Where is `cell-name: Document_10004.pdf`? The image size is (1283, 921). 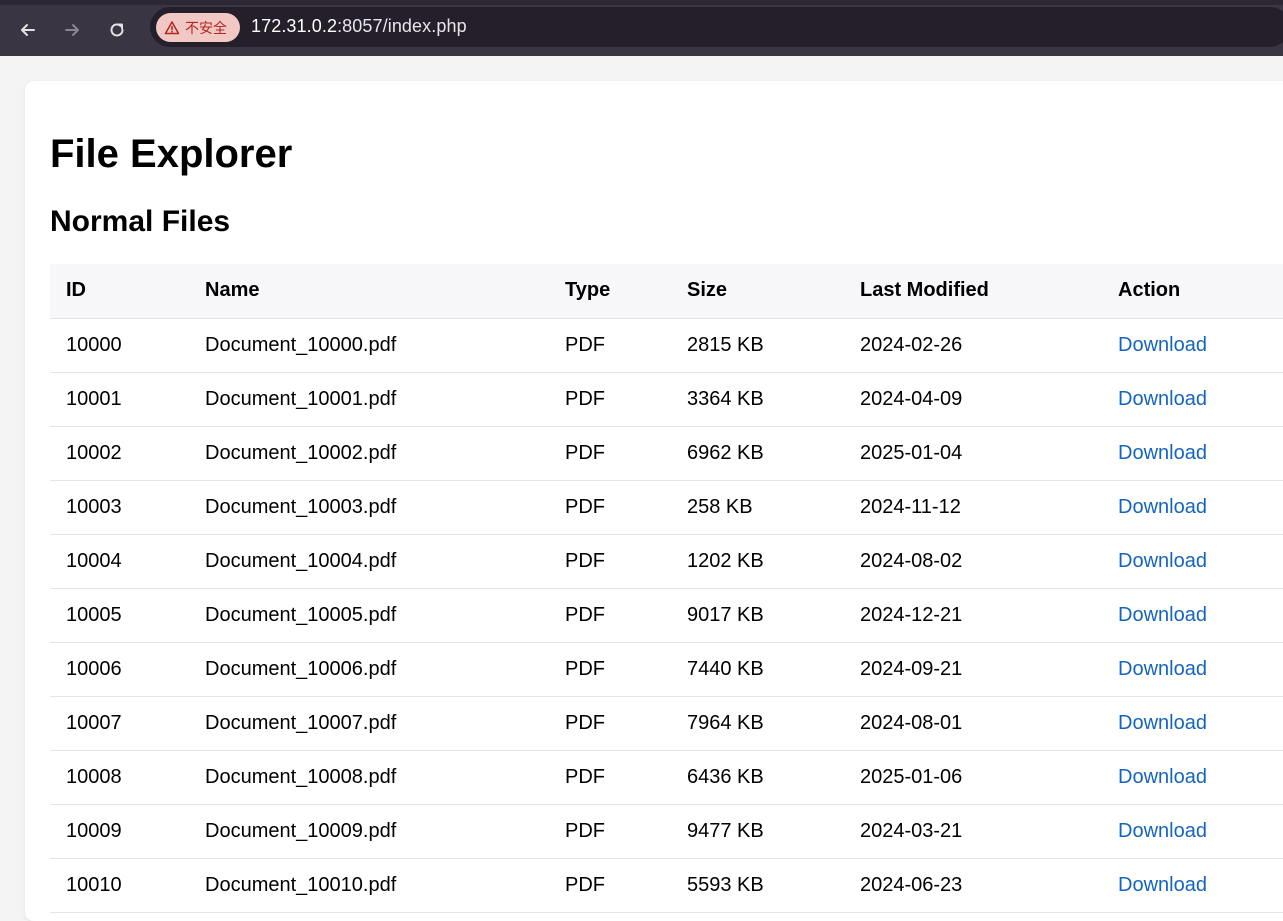
cell-name: Document_10004.pdf is located at coordinates (369, 561).